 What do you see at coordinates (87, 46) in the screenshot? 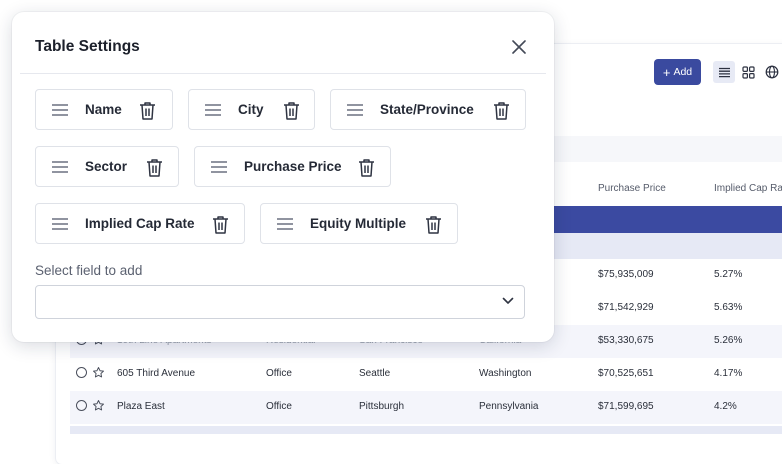
I see `modal-title: Table Settings` at bounding box center [87, 46].